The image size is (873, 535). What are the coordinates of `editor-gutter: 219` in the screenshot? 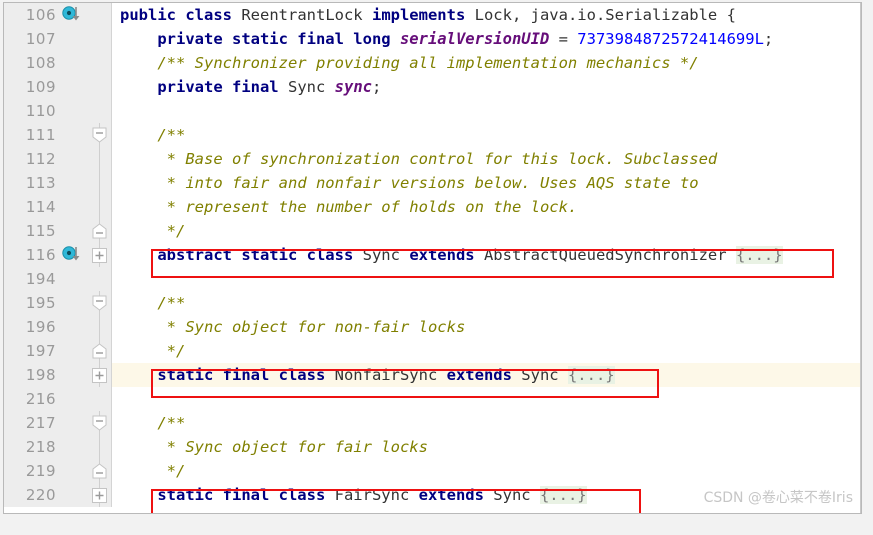 It's located at (57, 471).